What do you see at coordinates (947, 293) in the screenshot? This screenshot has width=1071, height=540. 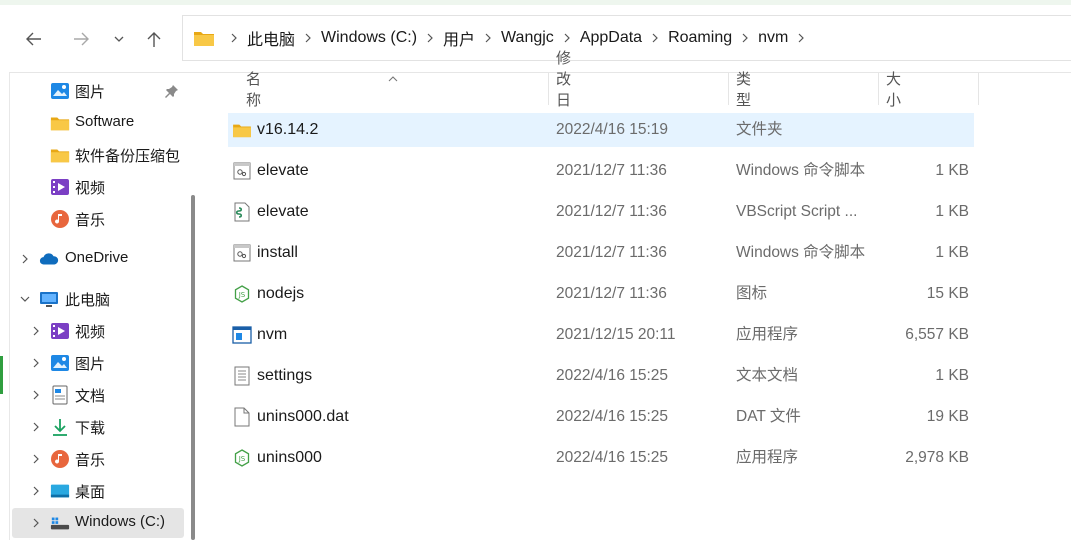 I see `file-size: 15 KB` at bounding box center [947, 293].